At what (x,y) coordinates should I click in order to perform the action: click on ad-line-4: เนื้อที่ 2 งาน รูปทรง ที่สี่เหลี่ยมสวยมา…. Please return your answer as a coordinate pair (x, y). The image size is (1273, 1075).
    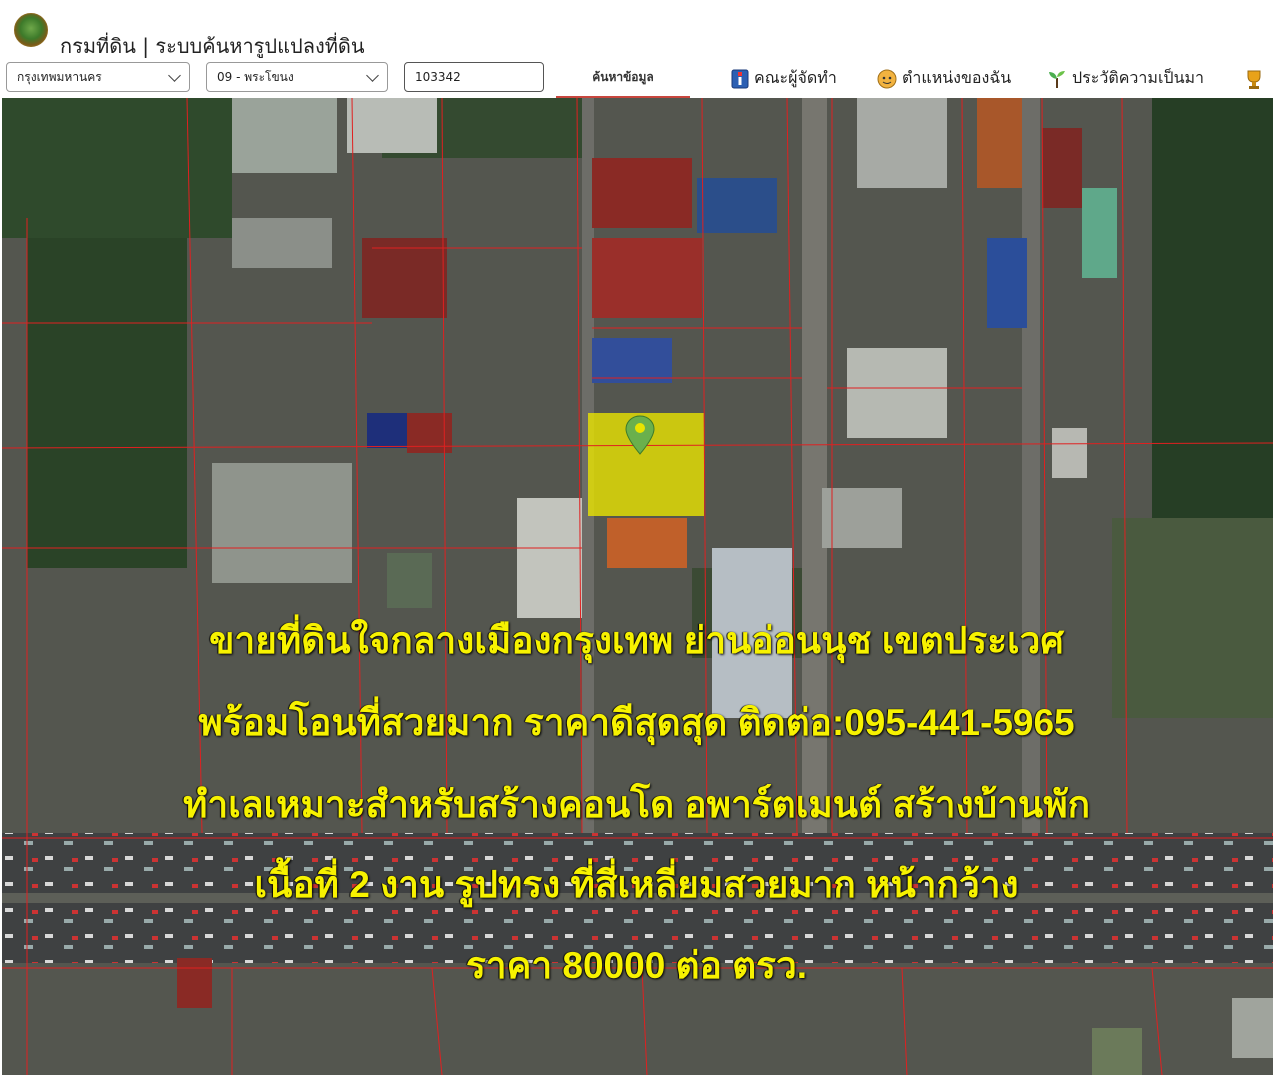
    Looking at the image, I should click on (636, 884).